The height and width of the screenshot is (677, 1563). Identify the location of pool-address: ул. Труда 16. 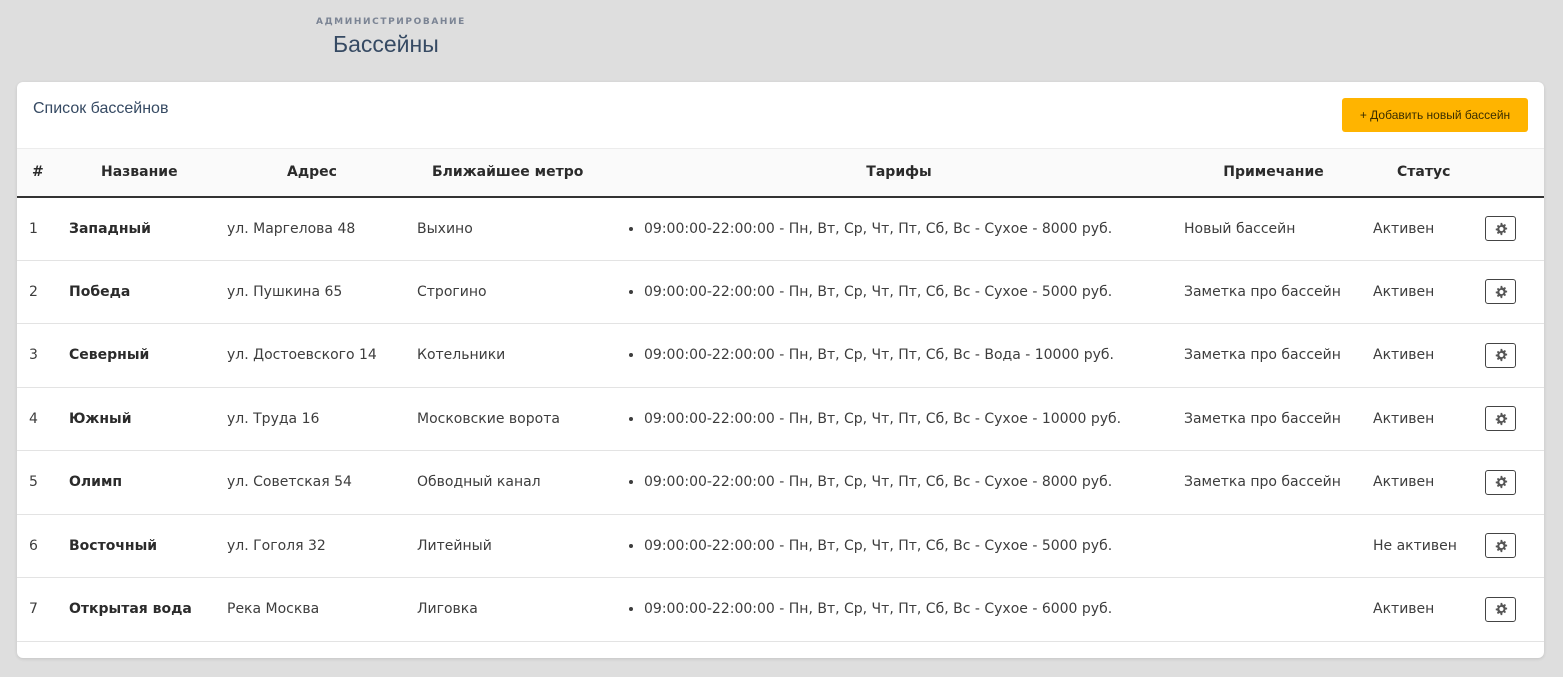
(273, 418).